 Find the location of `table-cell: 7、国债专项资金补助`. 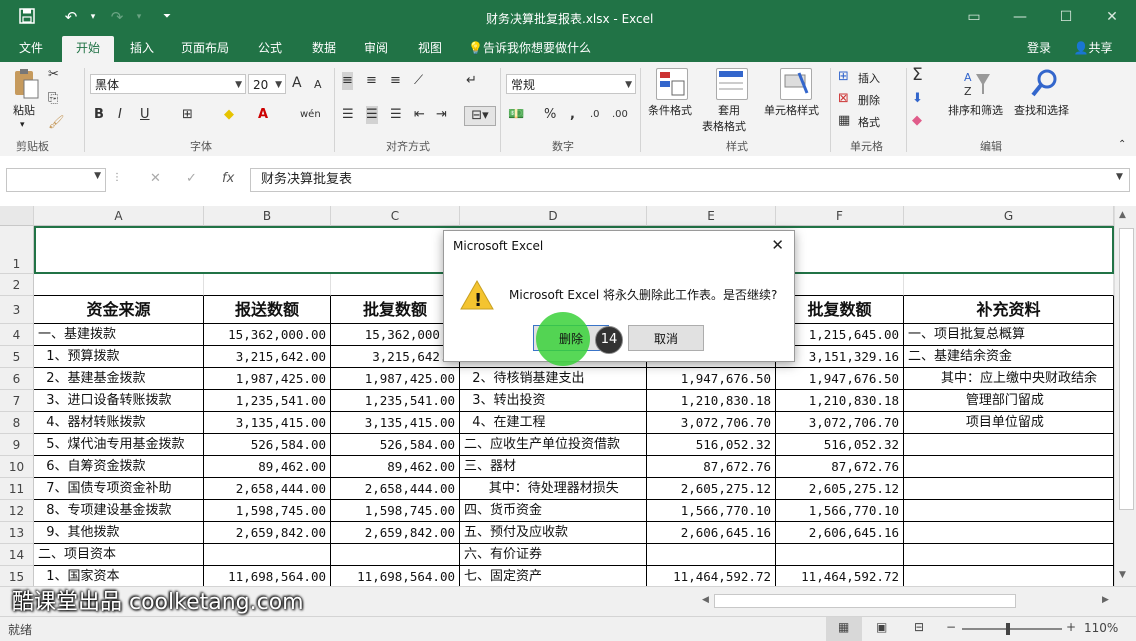

table-cell: 7、国债专项资金补助 is located at coordinates (119, 489).